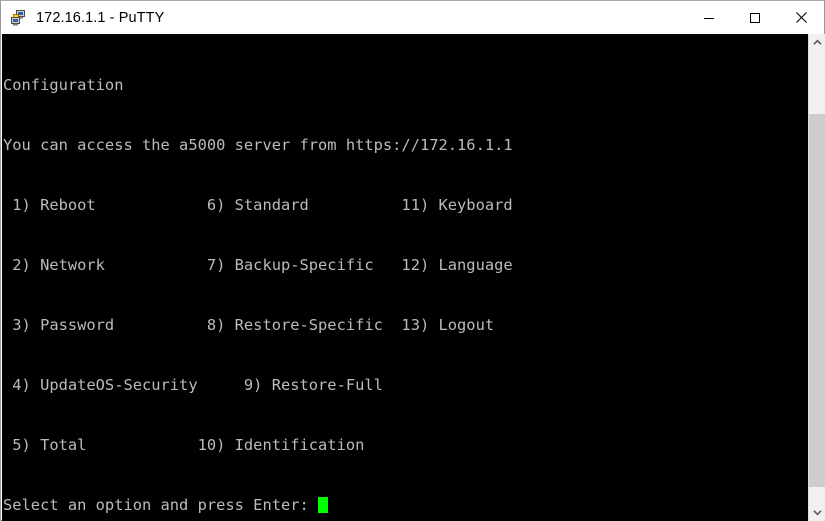  I want to click on title-bar: 172.16.1.1 - PuTTY, so click(412, 17).